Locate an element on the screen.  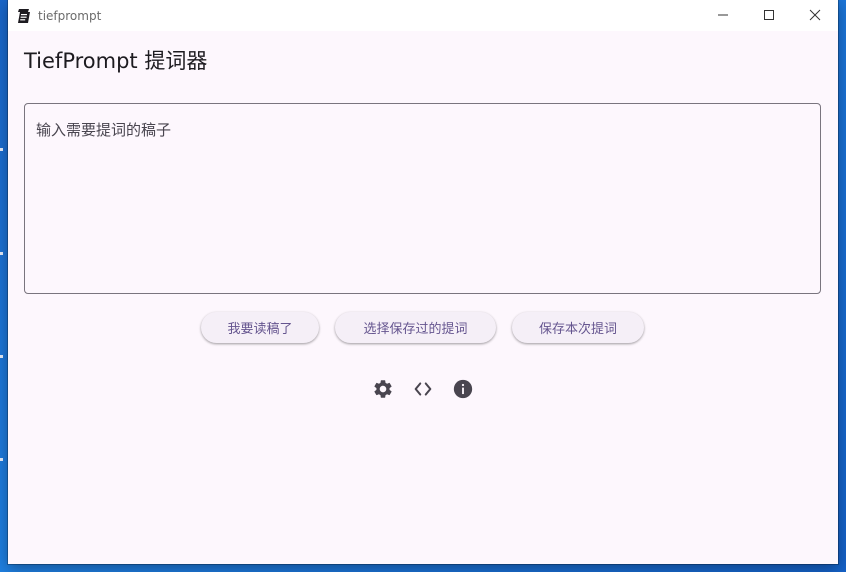
minimize-button is located at coordinates (723, 15).